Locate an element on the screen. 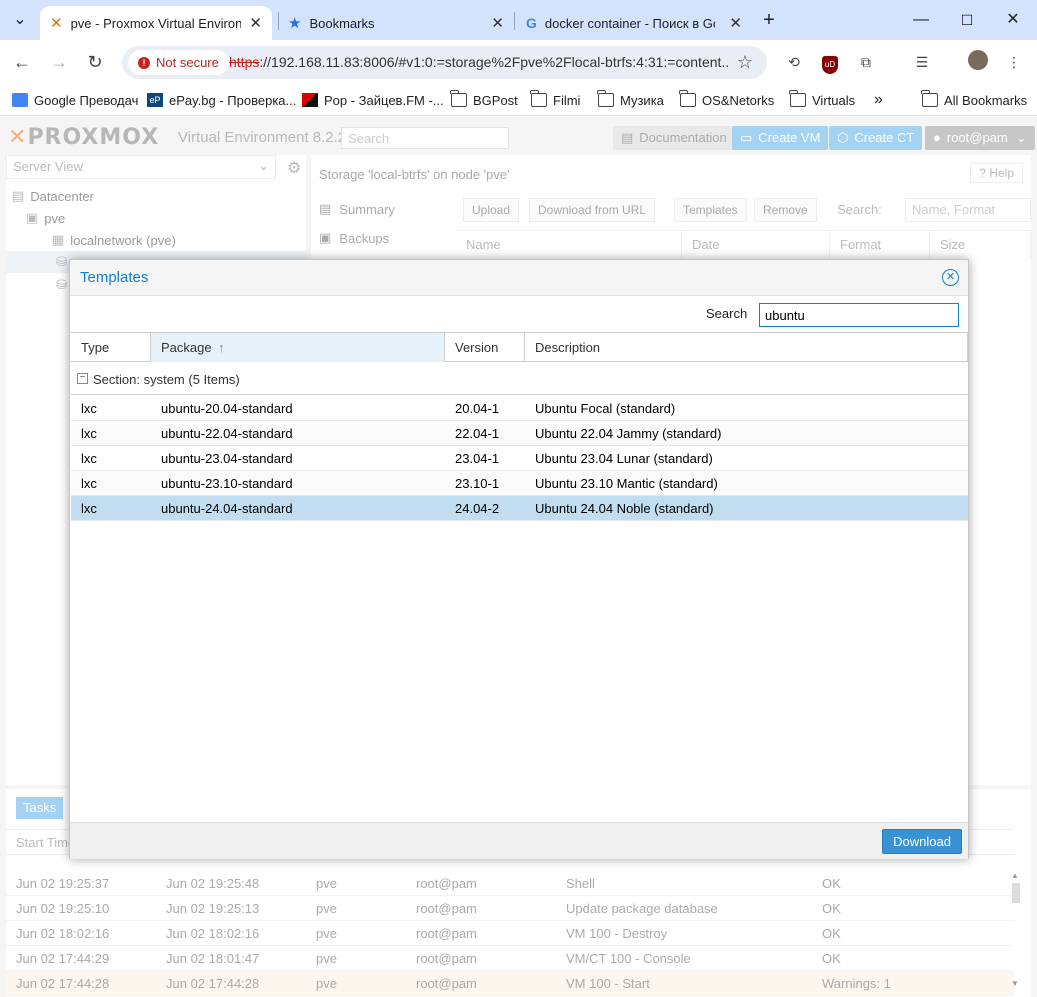  gear-icon: ⚙ is located at coordinates (294, 168).